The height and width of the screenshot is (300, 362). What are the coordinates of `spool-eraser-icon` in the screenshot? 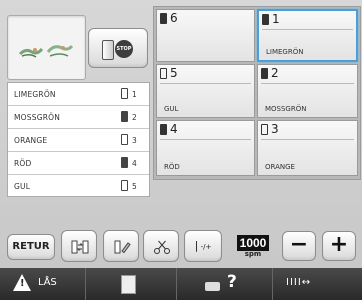 It's located at (122, 247).